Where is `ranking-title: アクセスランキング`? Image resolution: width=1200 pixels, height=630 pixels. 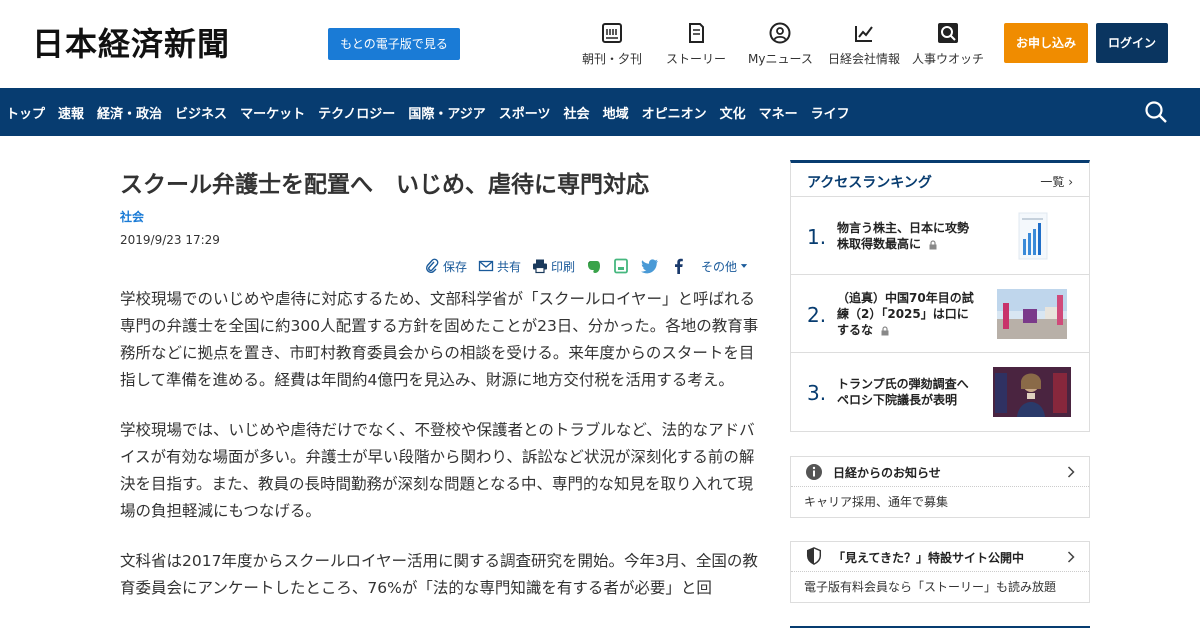
ranking-title: アクセスランキング is located at coordinates (869, 183).